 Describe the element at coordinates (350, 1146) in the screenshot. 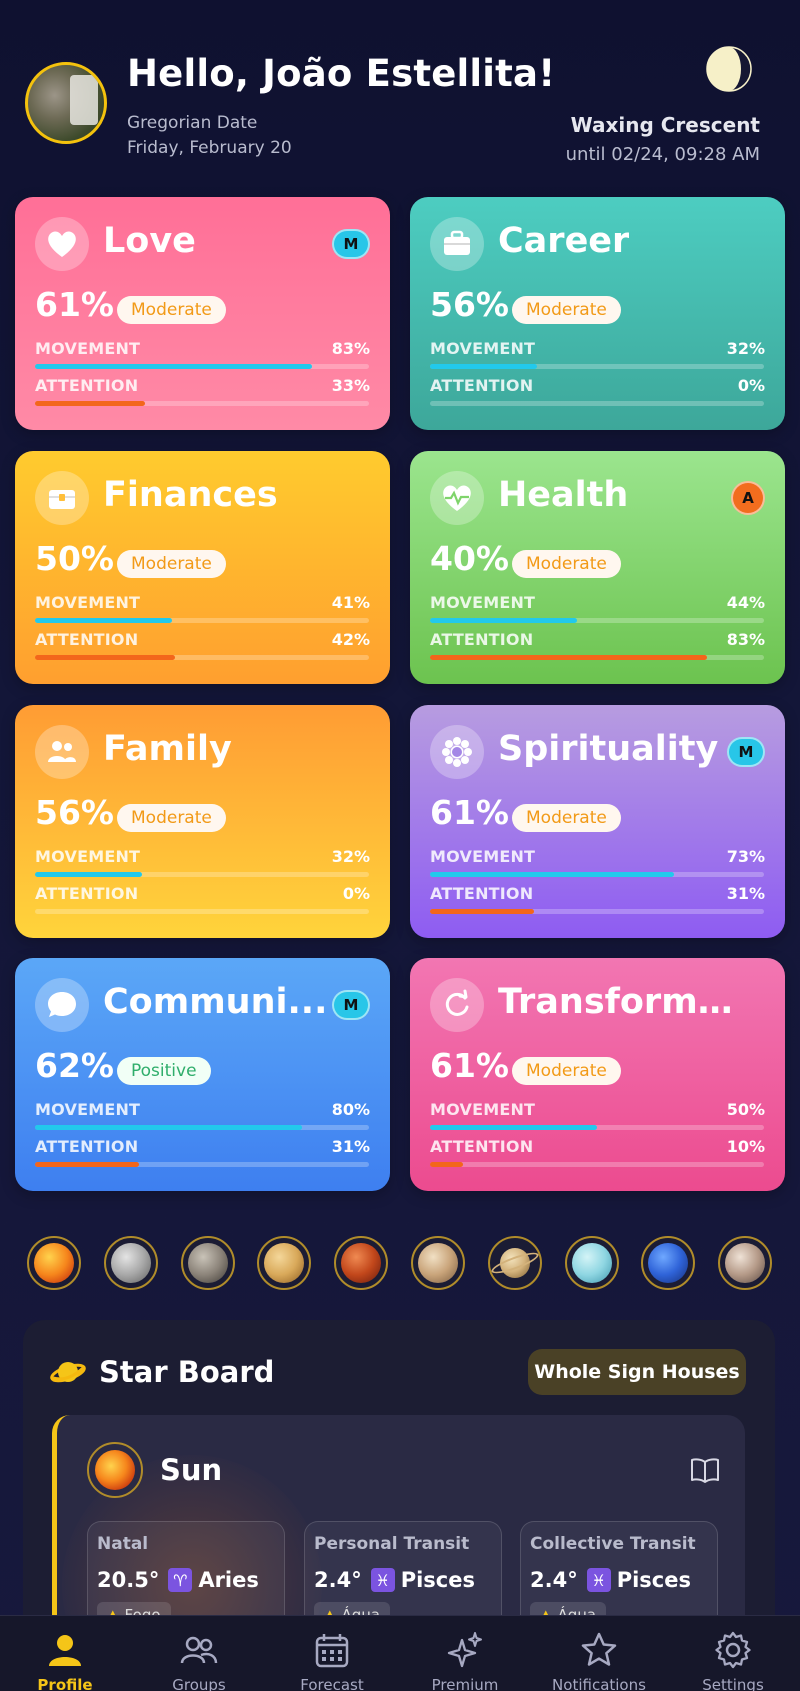

I see `attention-value: 31%` at that location.